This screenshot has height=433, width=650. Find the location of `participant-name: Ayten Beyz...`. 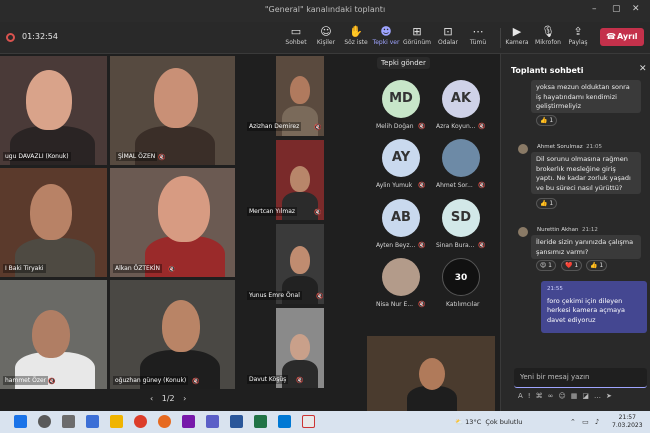

participant-name: Ayten Beyz... is located at coordinates (396, 245).